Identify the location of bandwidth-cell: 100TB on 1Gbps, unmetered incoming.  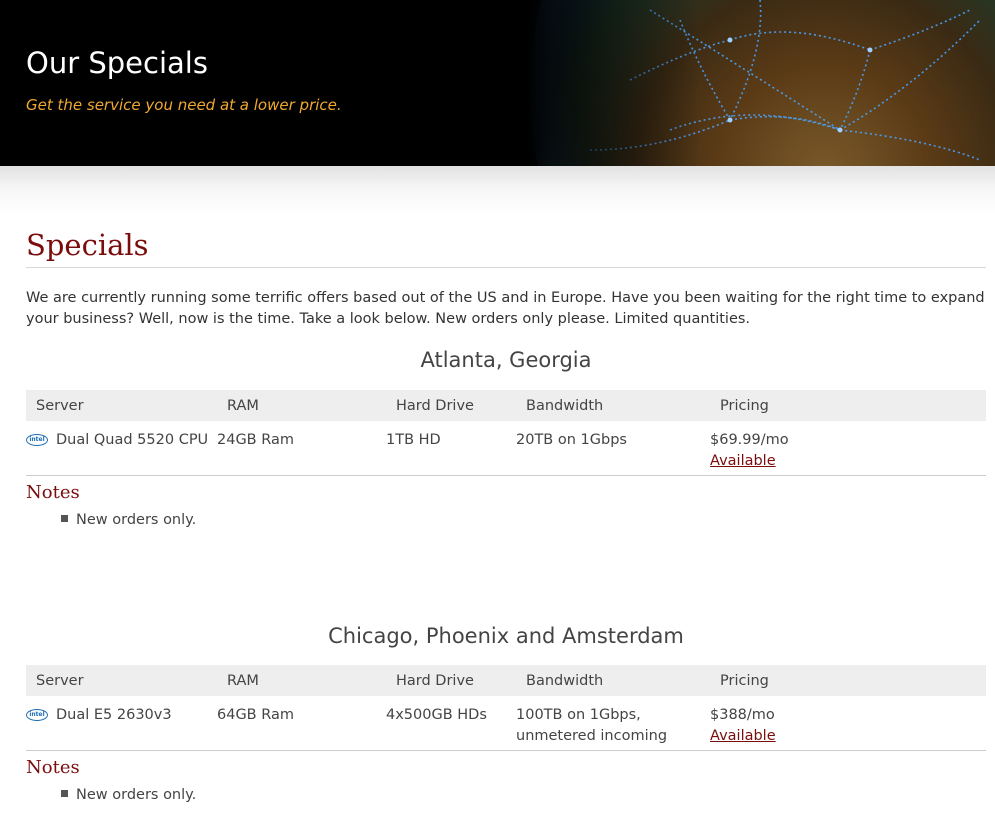
(613, 723).